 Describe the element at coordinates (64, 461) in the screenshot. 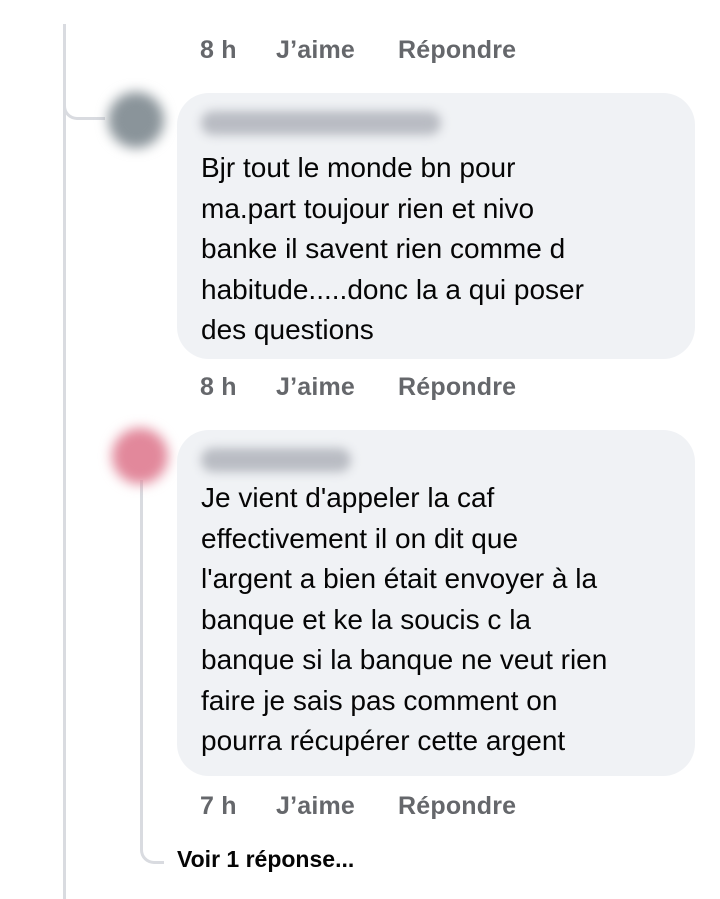

I see `thread-line-outer` at that location.